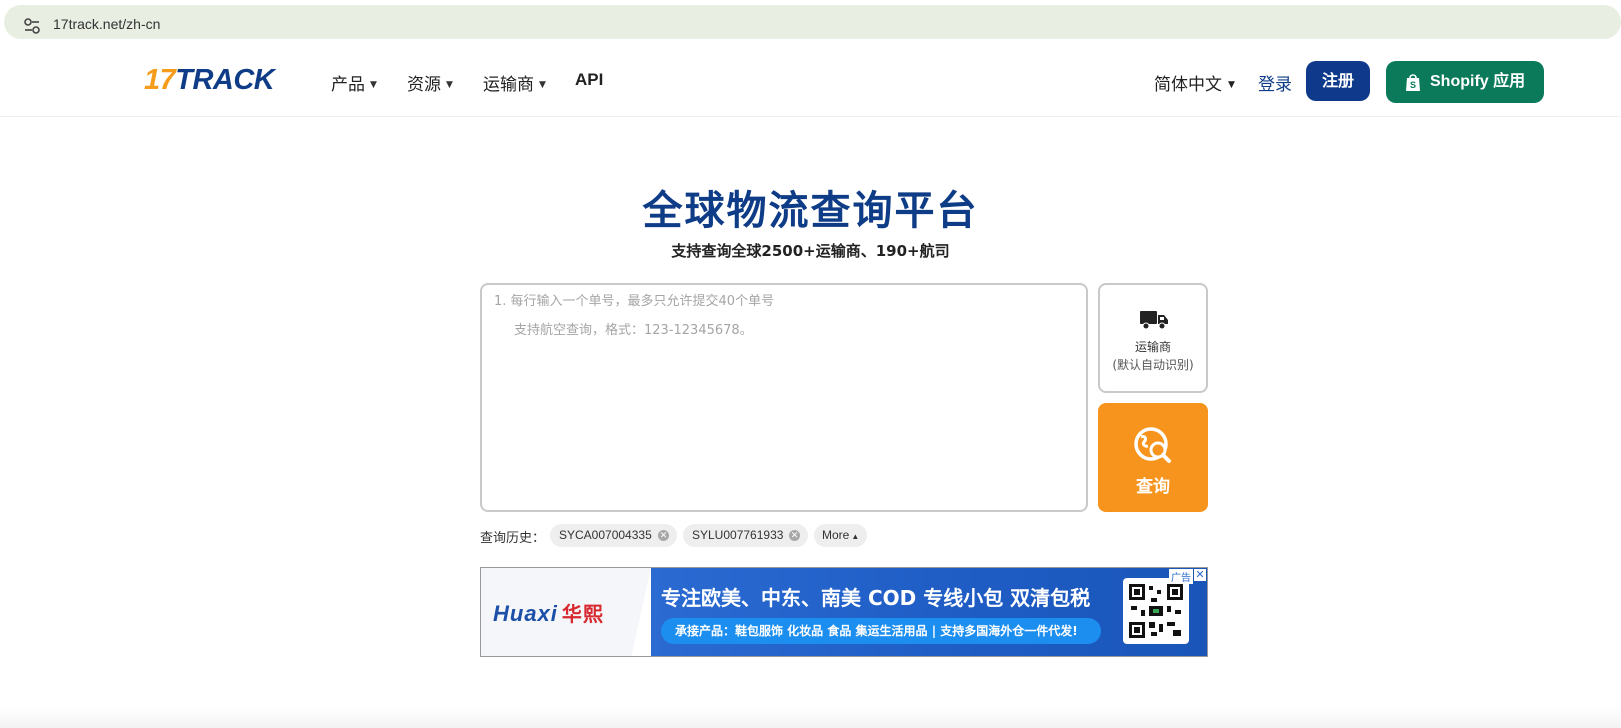 This screenshot has width=1621, height=728. I want to click on logo-track: TRACK, so click(225, 80).